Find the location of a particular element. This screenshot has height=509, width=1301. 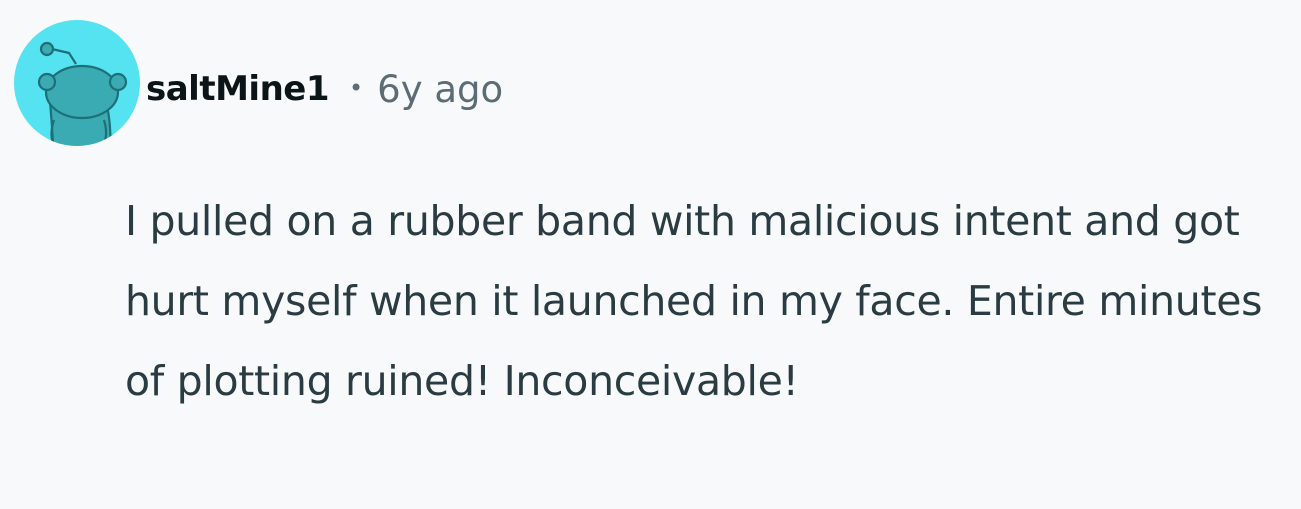

comment-timestamp: 6y ago is located at coordinates (440, 89).